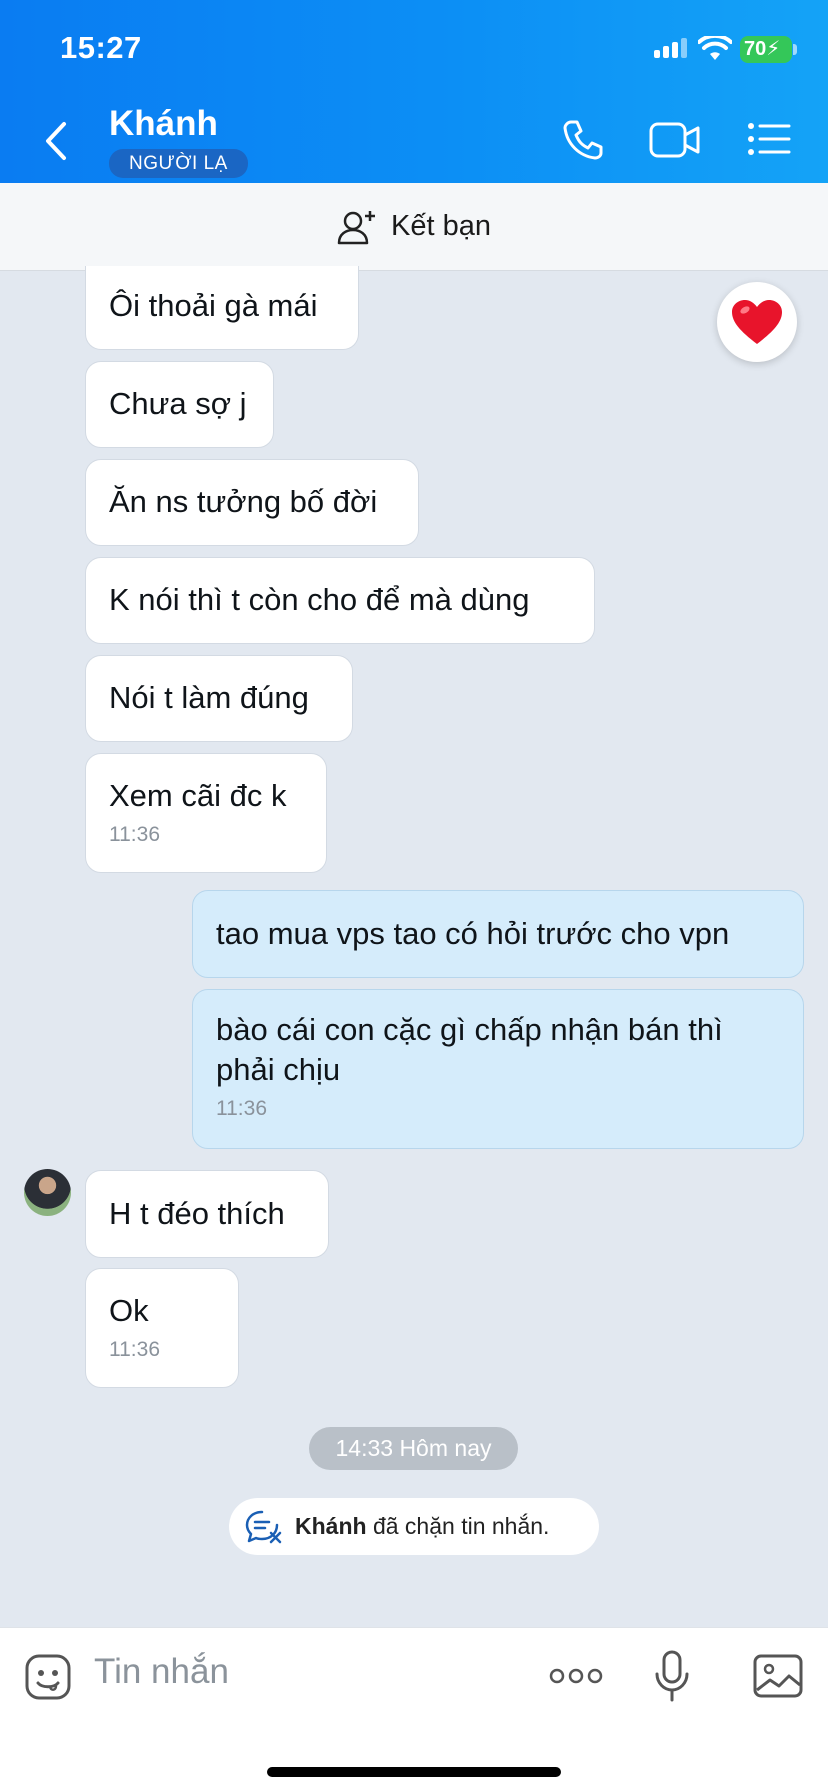 The height and width of the screenshot is (1792, 828). What do you see at coordinates (319, 599) in the screenshot?
I see `message-text: K nói thì t còn cho để mà dùng` at bounding box center [319, 599].